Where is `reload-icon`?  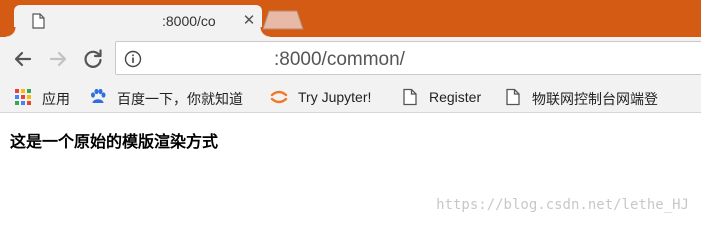 reload-icon is located at coordinates (93, 59).